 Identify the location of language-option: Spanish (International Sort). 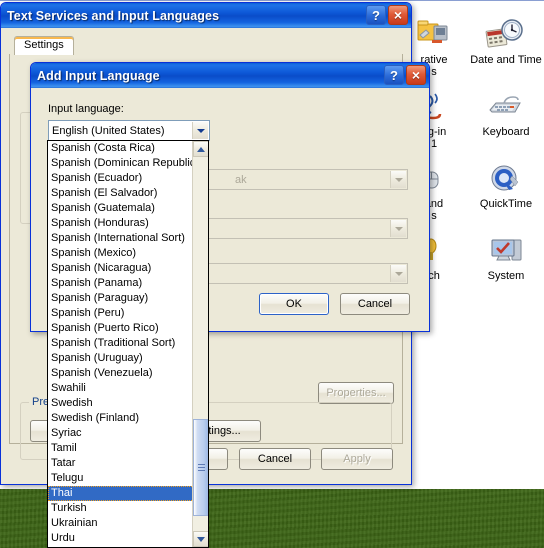
(121, 238).